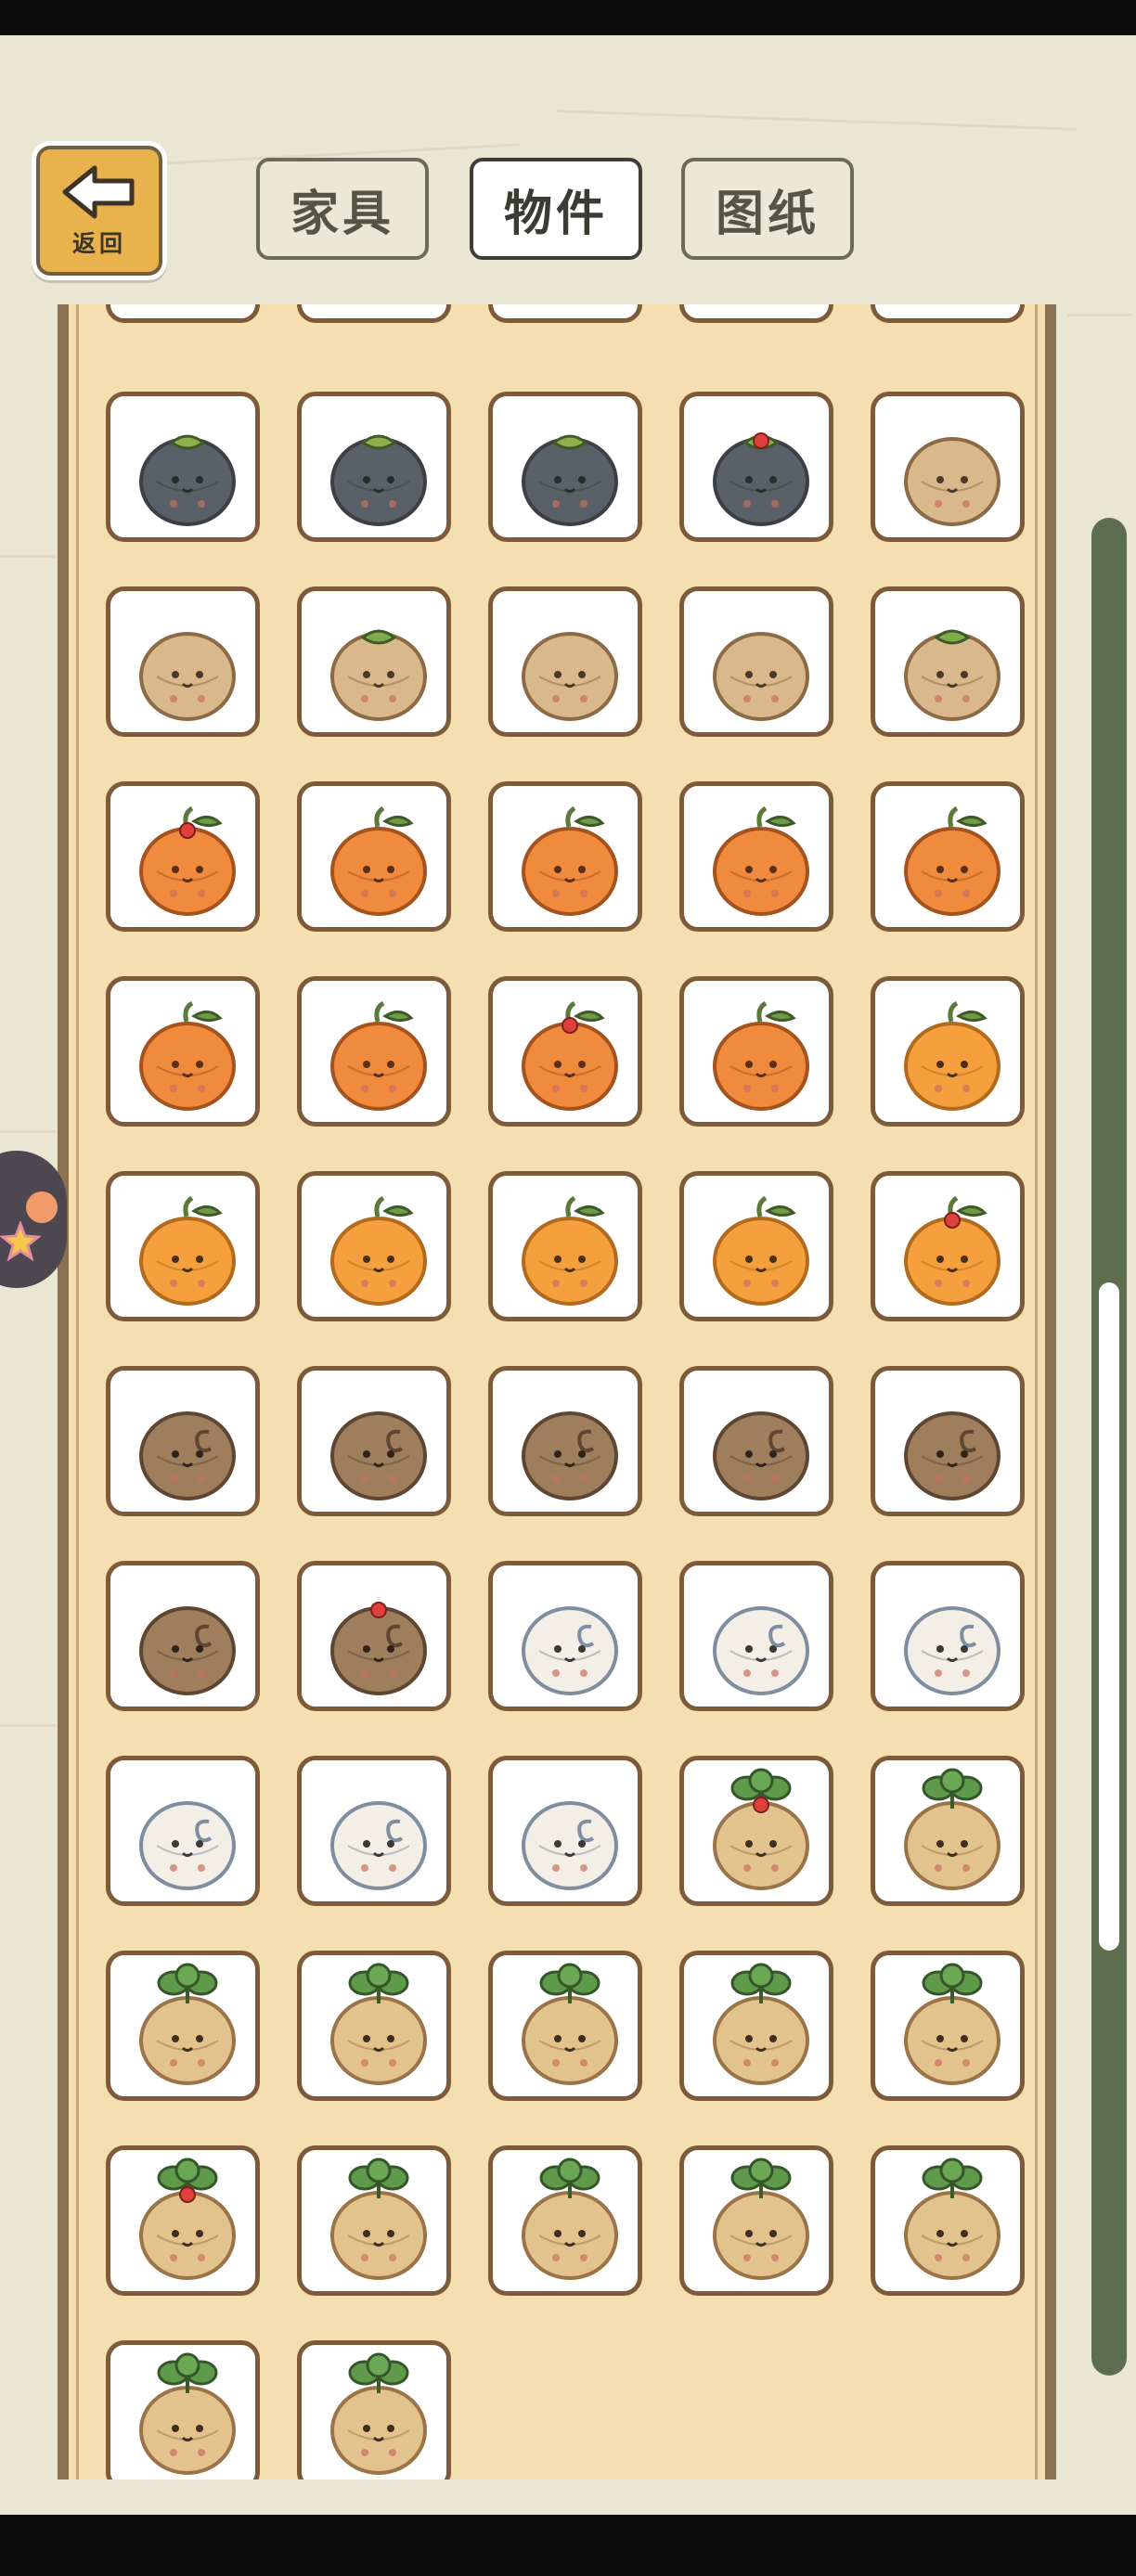  What do you see at coordinates (187, 480) in the screenshot?
I see `gray-character-icon` at bounding box center [187, 480].